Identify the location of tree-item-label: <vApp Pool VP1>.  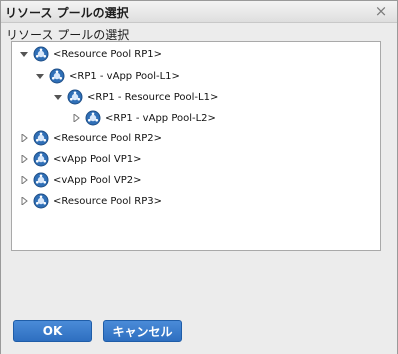
(97, 159).